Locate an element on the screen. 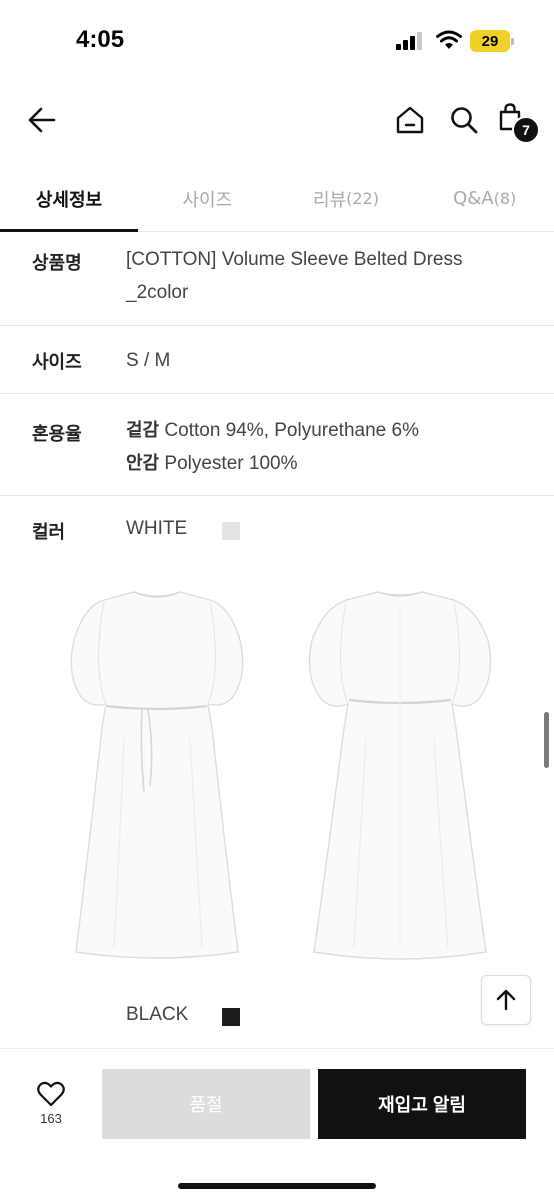 This screenshot has width=554, height=1200. tab-qna-count: (8) is located at coordinates (505, 198).